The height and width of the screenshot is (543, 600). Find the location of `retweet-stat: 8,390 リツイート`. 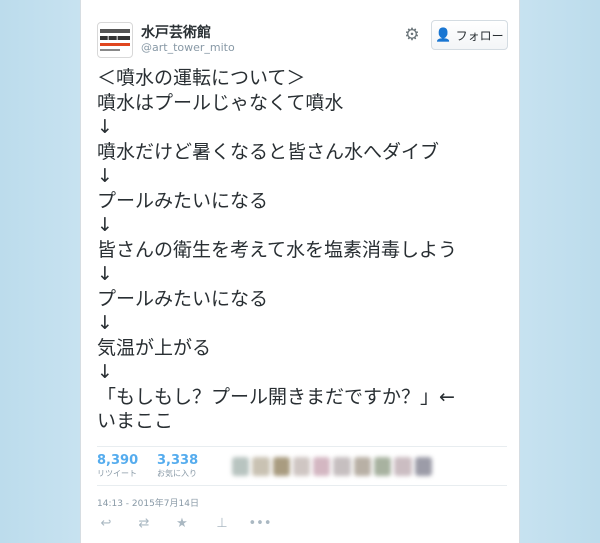

retweet-stat: 8,390 リツイート is located at coordinates (117, 466).